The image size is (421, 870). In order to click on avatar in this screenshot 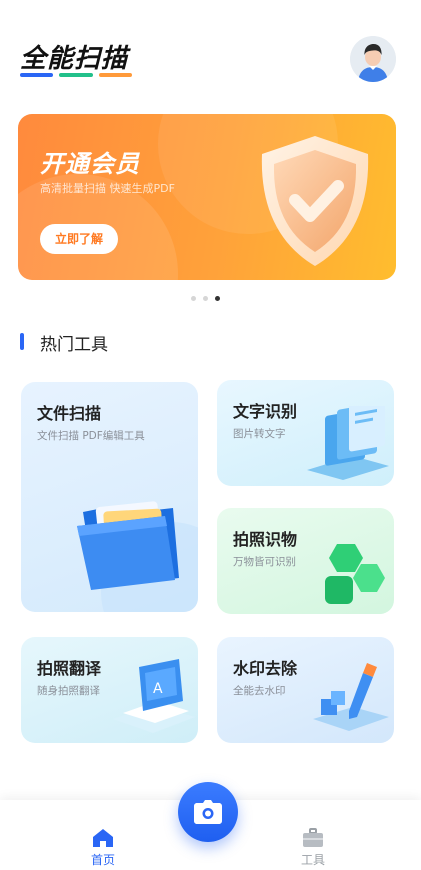, I will do `click(373, 59)`.